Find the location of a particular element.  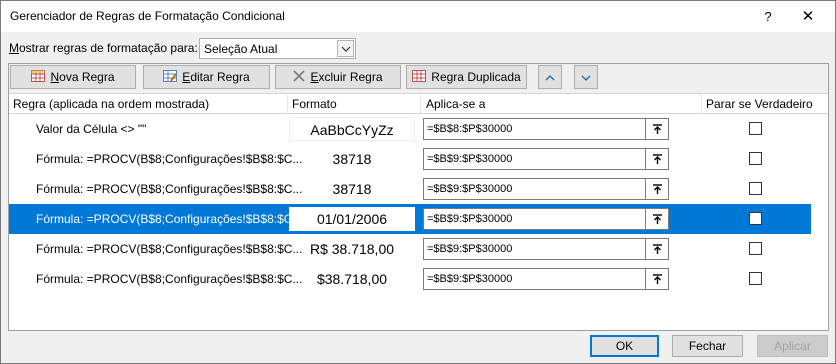

table-grid-icon is located at coordinates (38, 77).